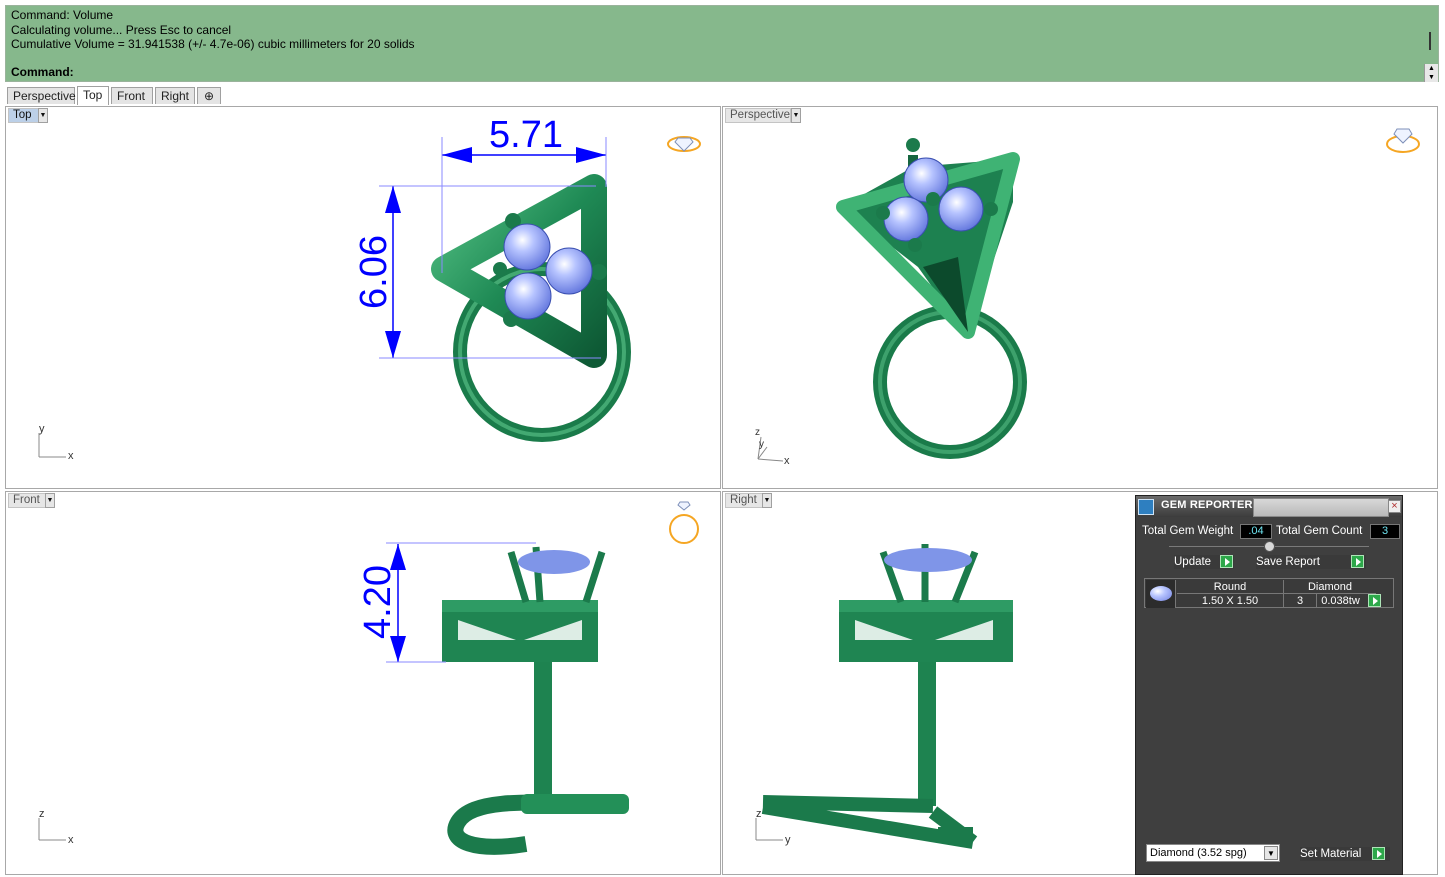  I want to click on splitter-knob, so click(1269, 546).